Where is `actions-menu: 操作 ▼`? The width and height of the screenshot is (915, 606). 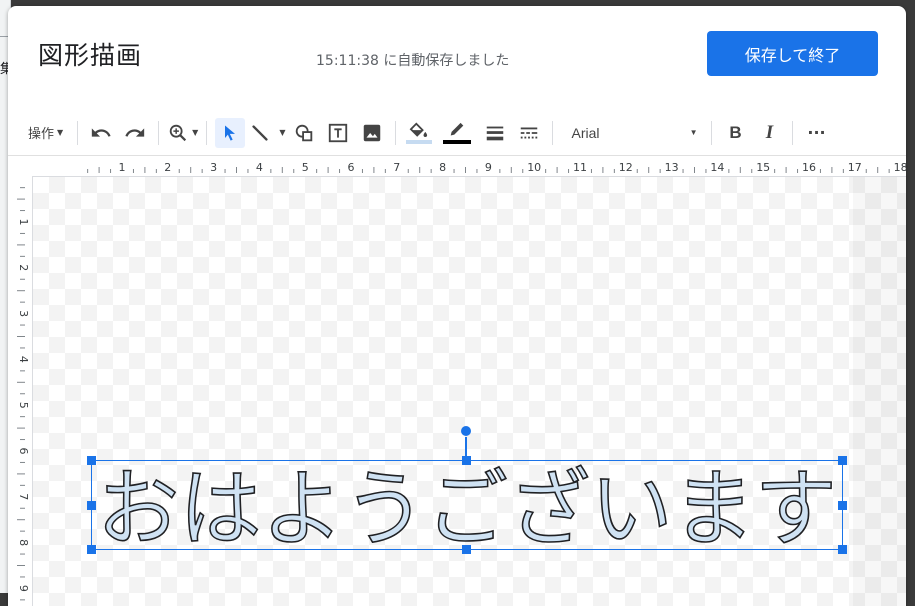 actions-menu: 操作 ▼ is located at coordinates (45, 133).